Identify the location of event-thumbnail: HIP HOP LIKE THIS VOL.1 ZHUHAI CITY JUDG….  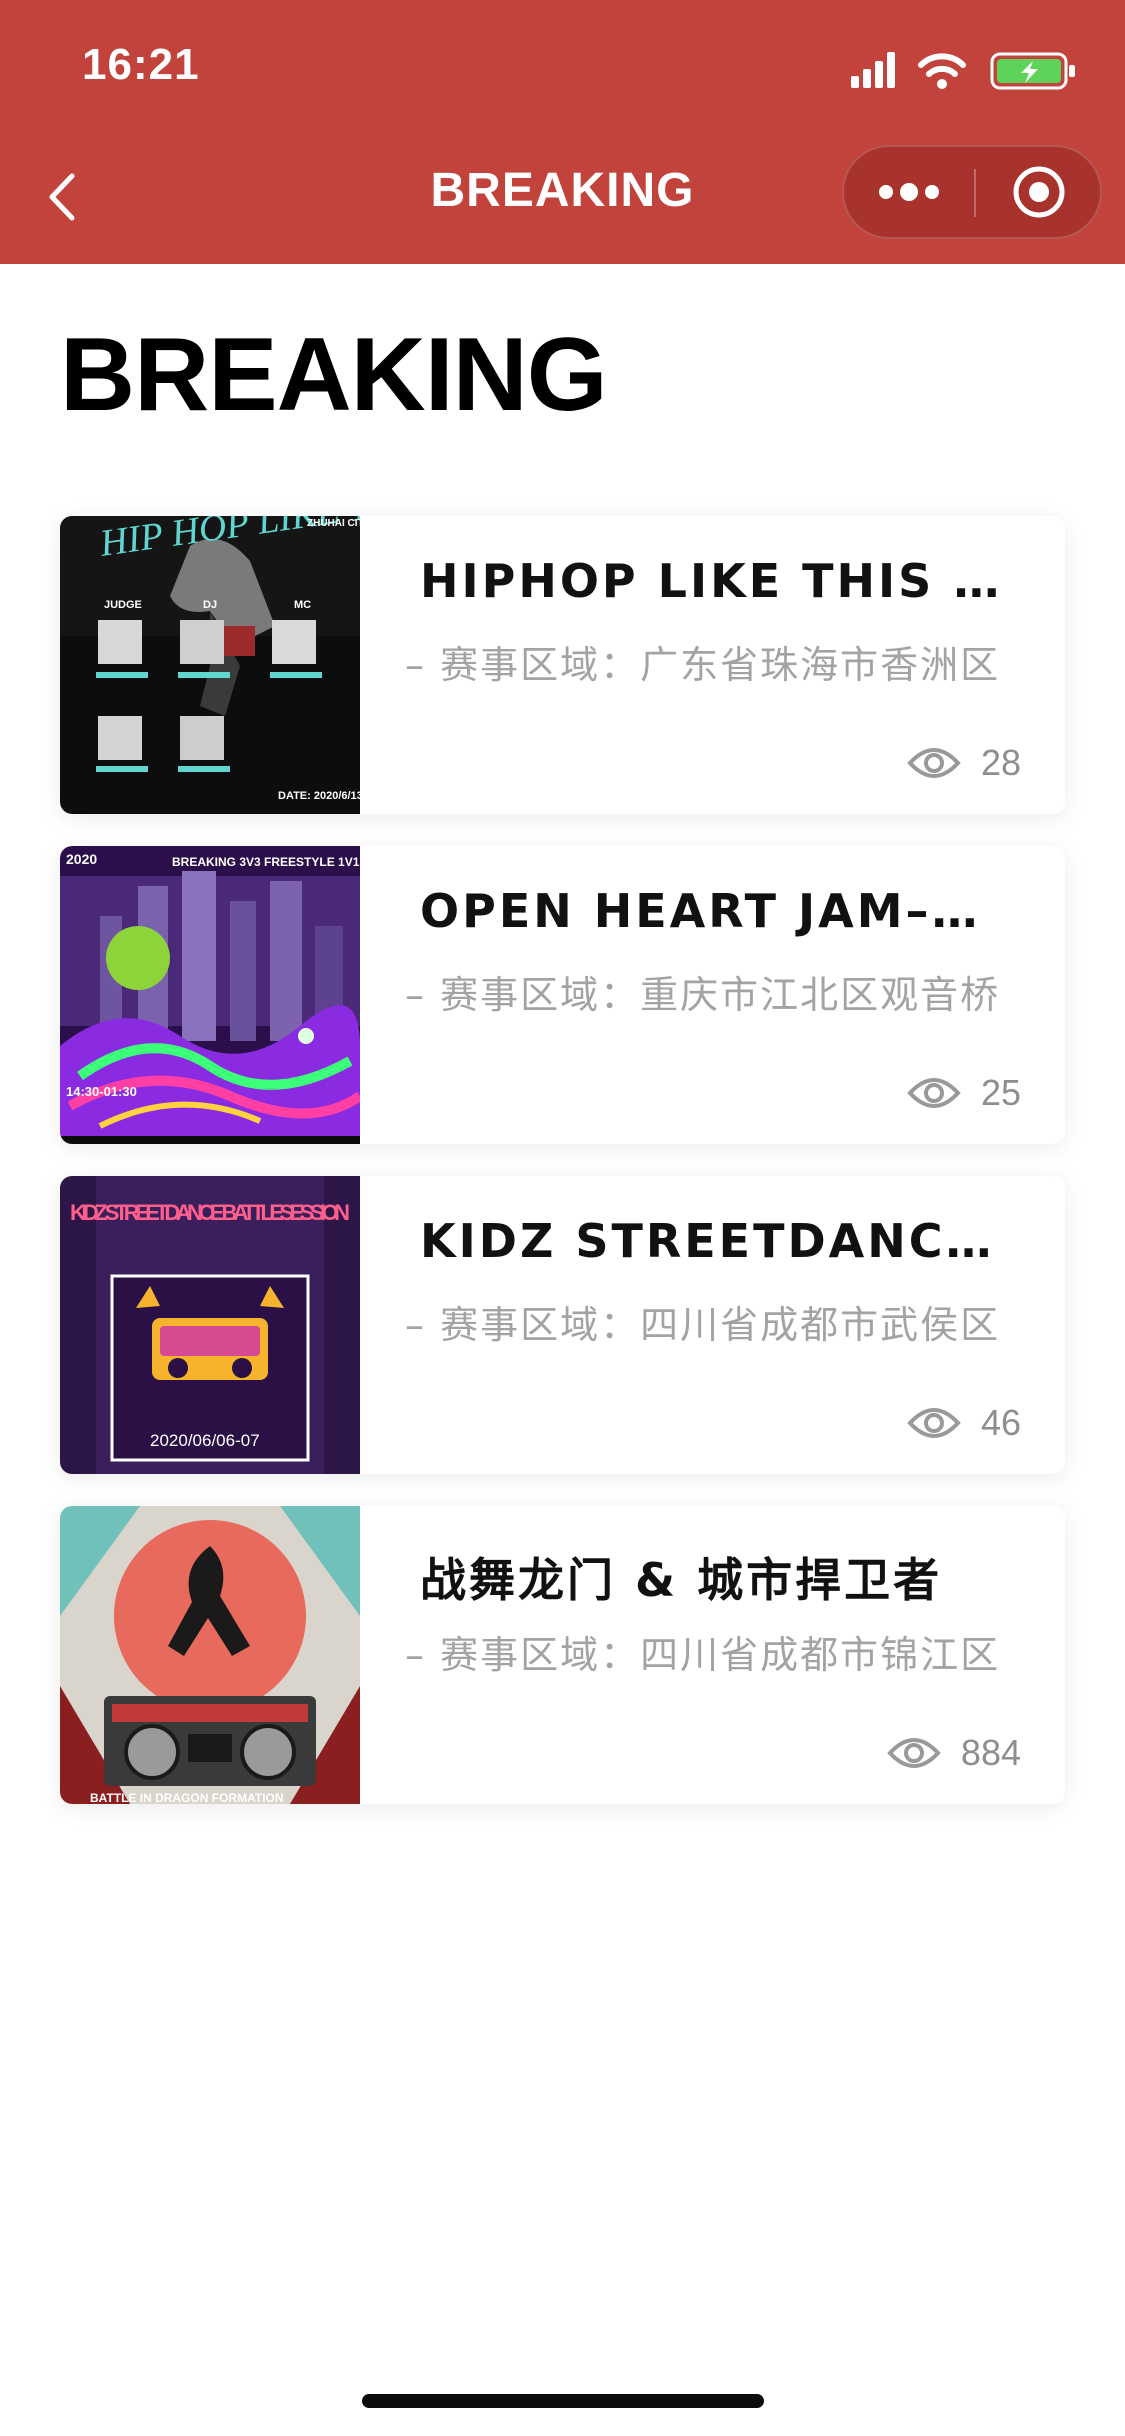
(210, 665).